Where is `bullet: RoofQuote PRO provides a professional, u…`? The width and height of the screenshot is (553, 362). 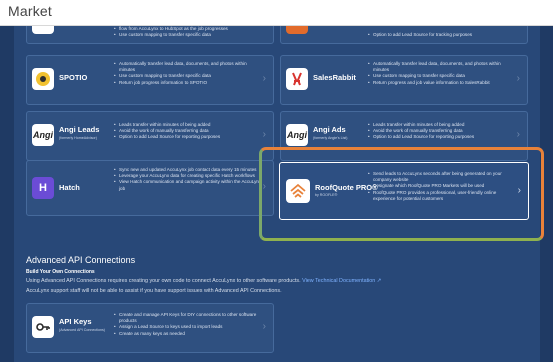
bullet: RoofQuote PRO provides a professional, u… is located at coordinates (443, 196).